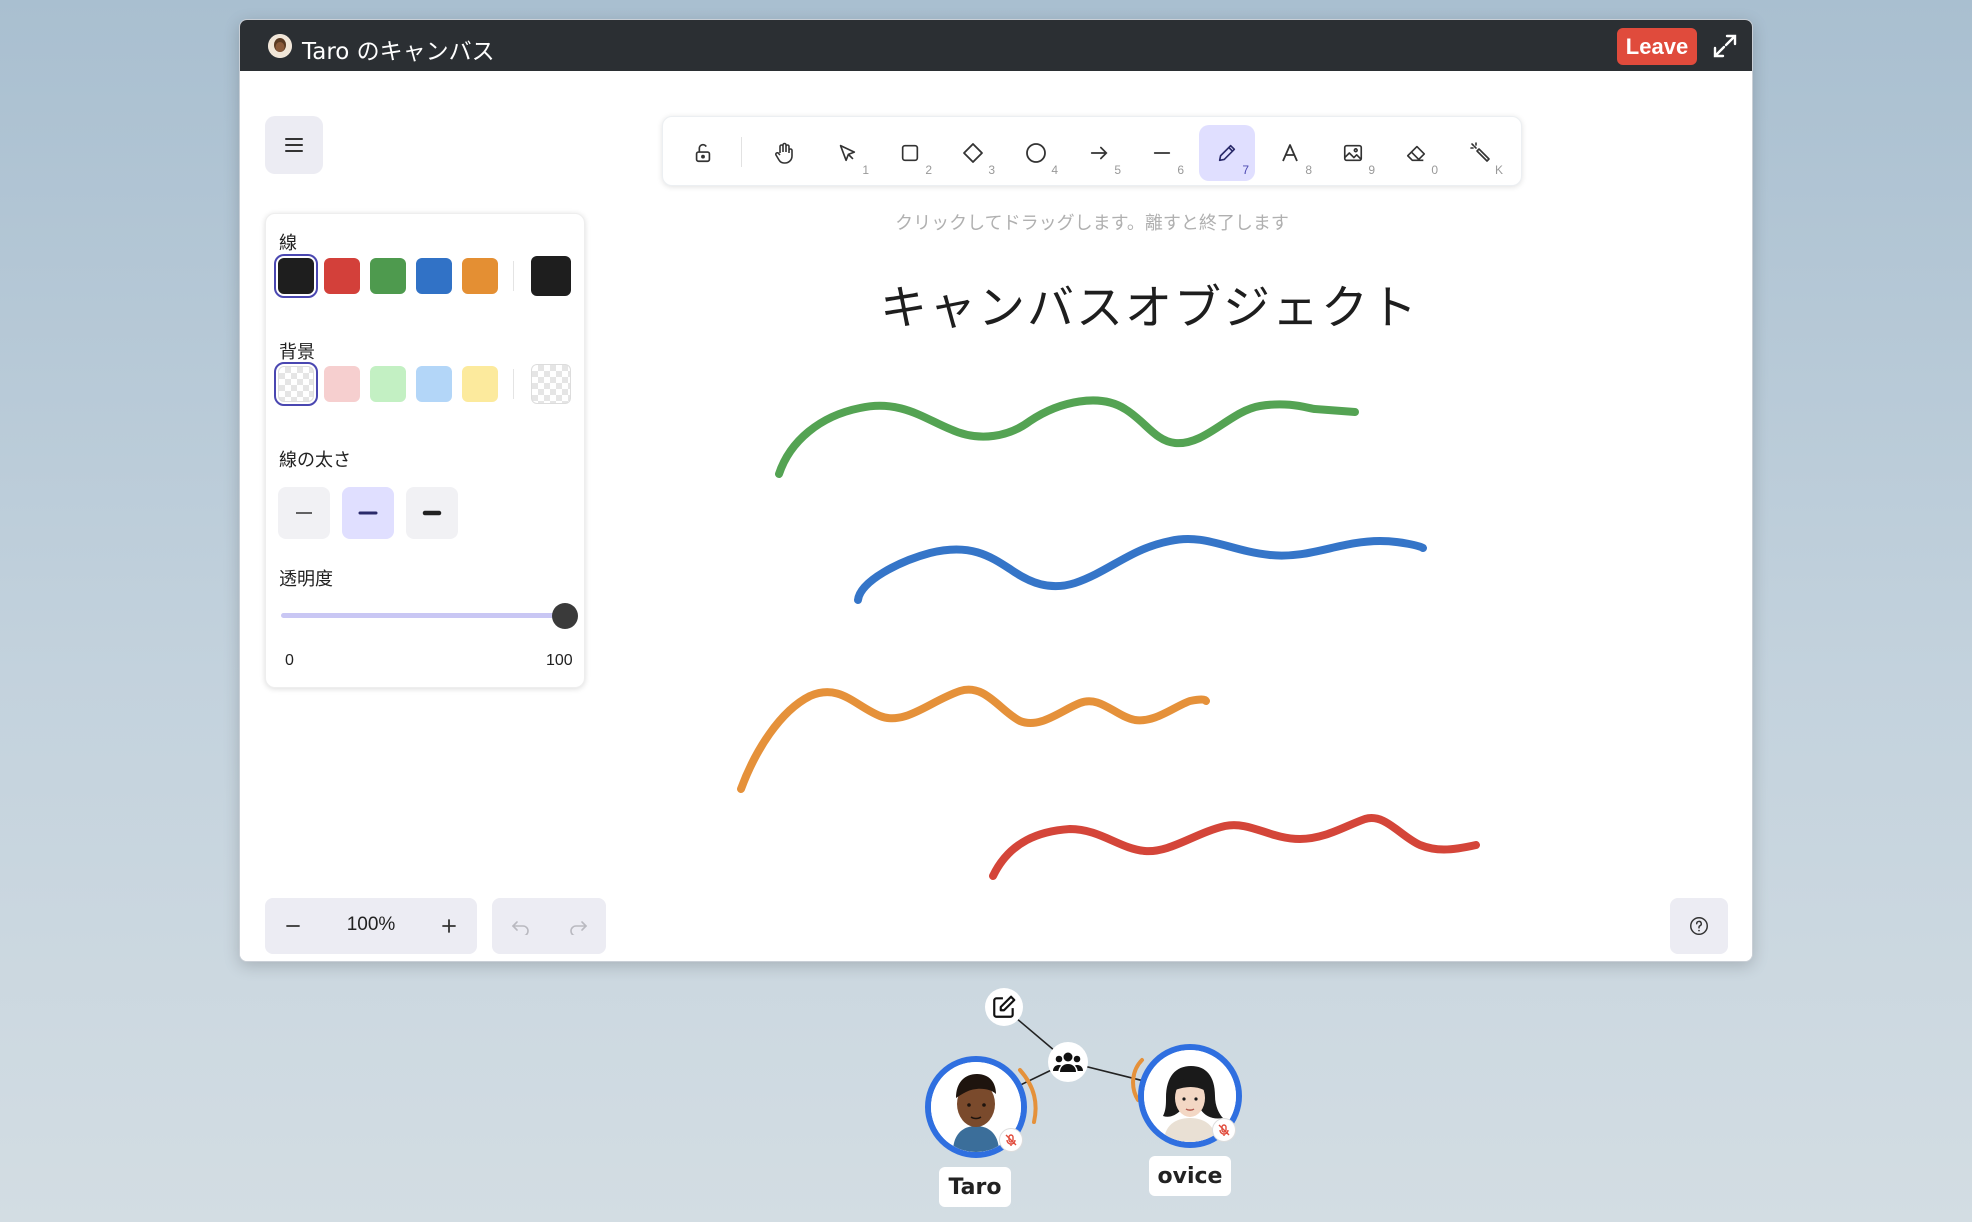 This screenshot has width=1972, height=1222. What do you see at coordinates (559, 660) in the screenshot?
I see `opacity-max: 100` at bounding box center [559, 660].